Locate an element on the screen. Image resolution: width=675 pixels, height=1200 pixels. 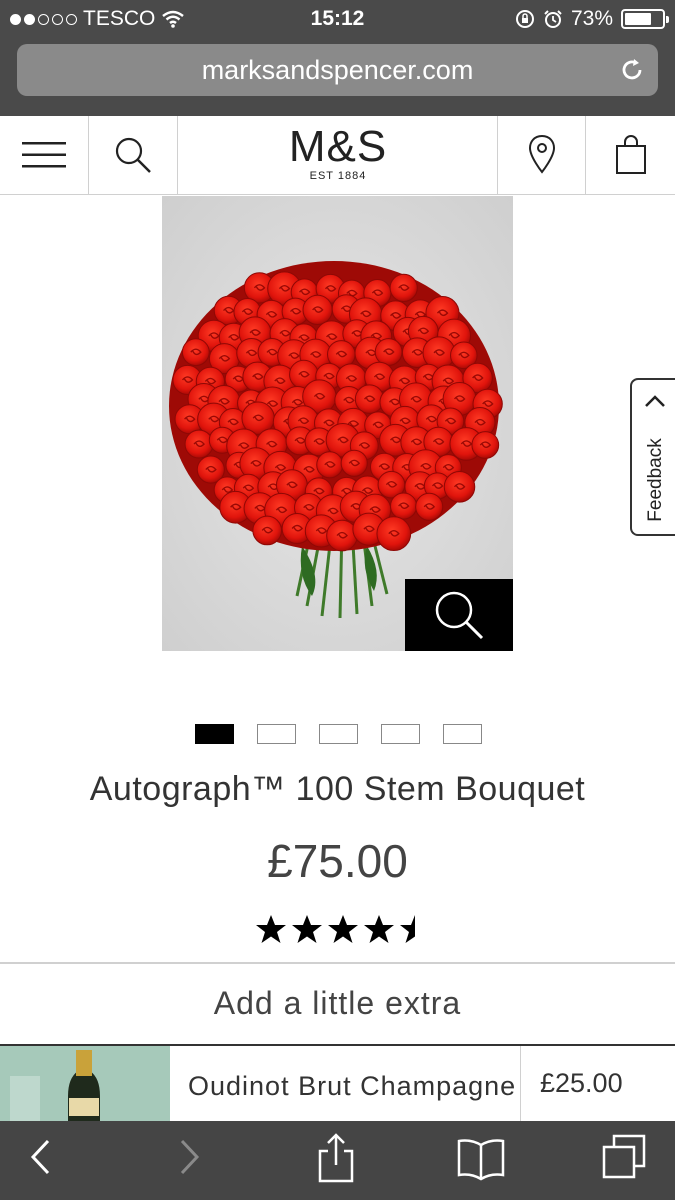
browser-top-chrome: TESCO 15:12 73% marksandspencer.com is located at coordinates (337, 58).